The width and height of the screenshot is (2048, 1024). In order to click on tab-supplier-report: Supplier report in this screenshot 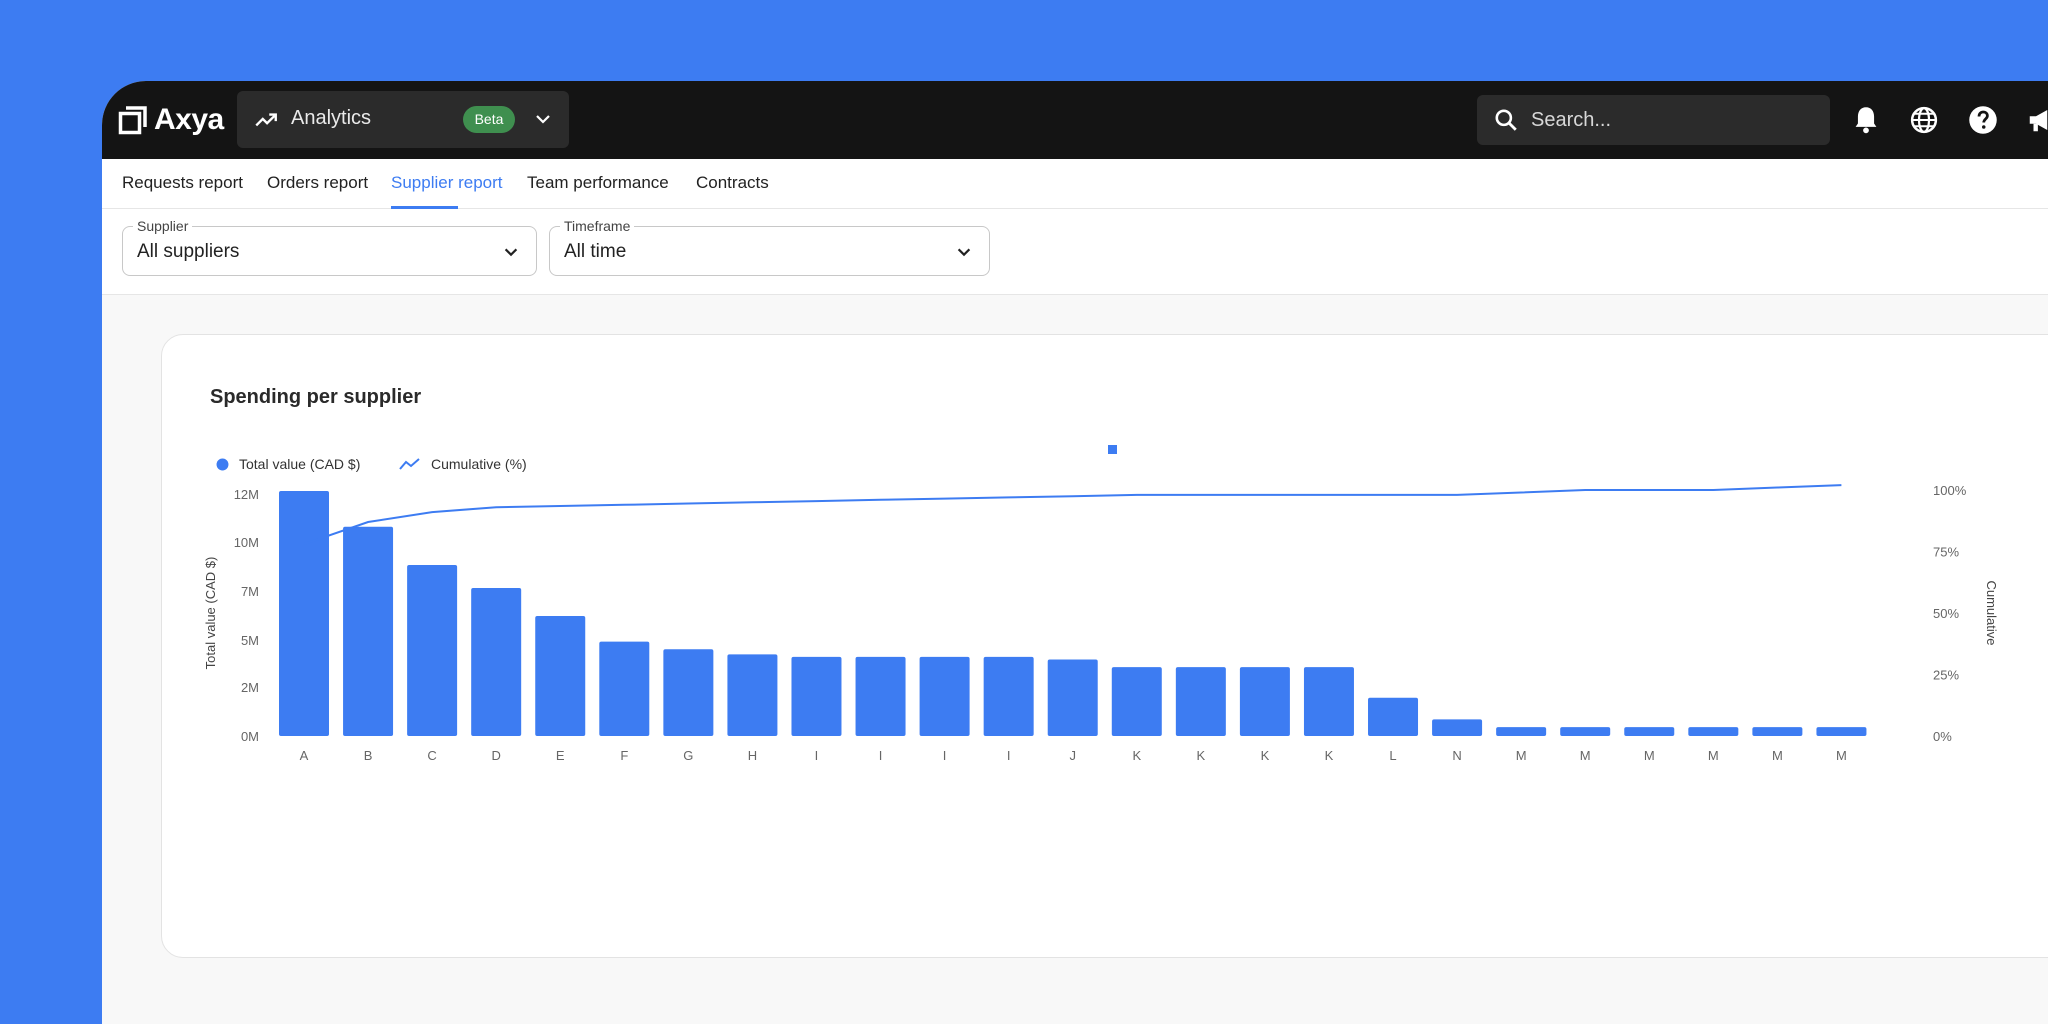, I will do `click(447, 183)`.